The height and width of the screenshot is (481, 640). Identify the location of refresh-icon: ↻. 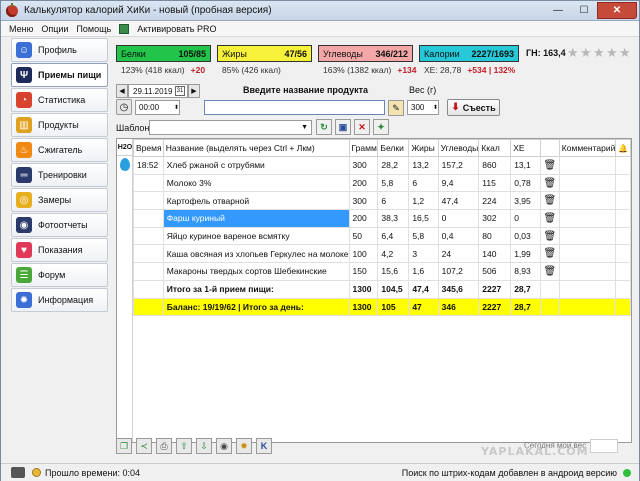
(324, 127).